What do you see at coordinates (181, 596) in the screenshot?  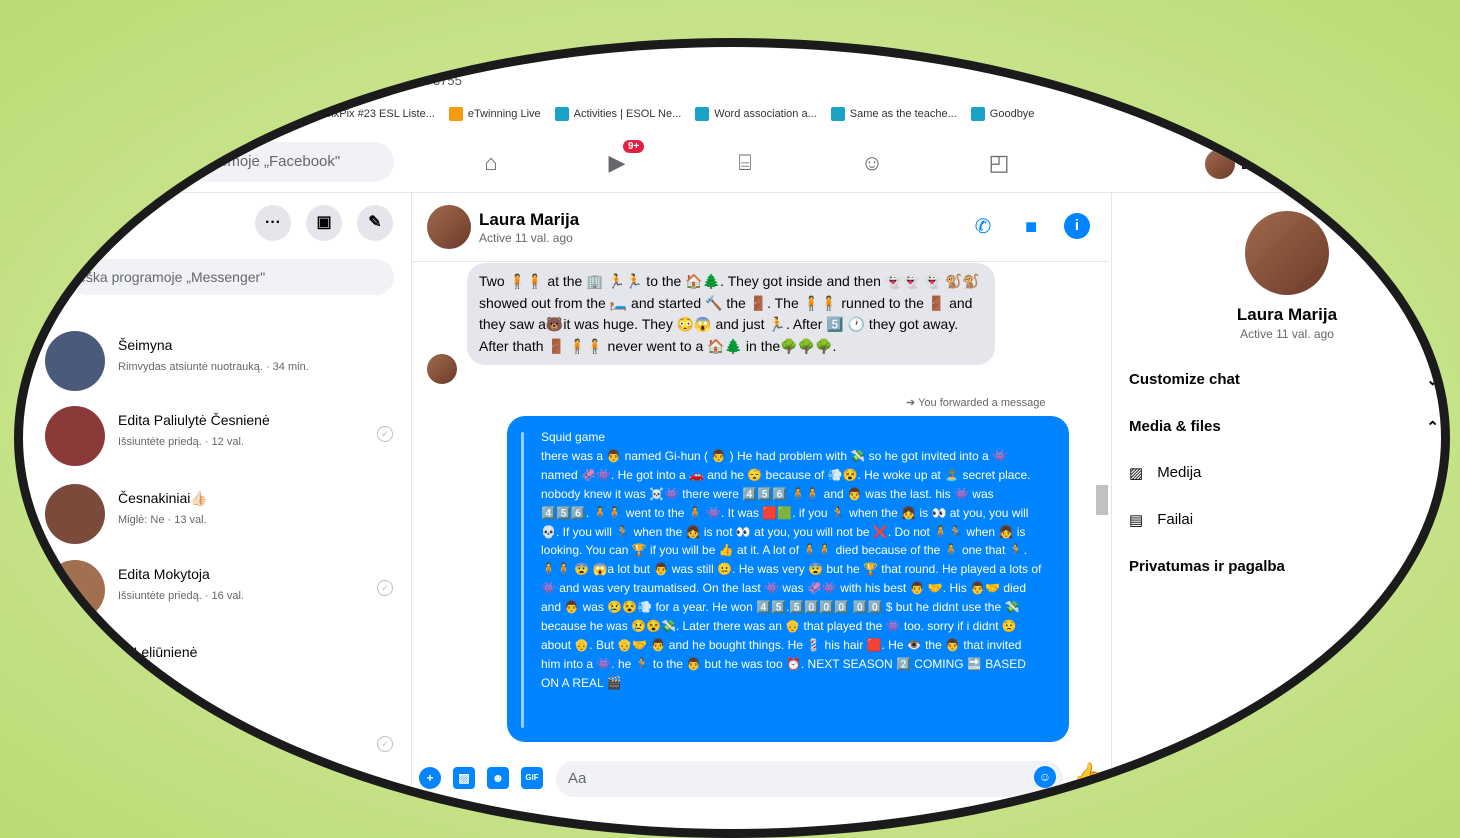 I see `conversation-snippet: Išsiuntėte priedą. · 16 val.` at bounding box center [181, 596].